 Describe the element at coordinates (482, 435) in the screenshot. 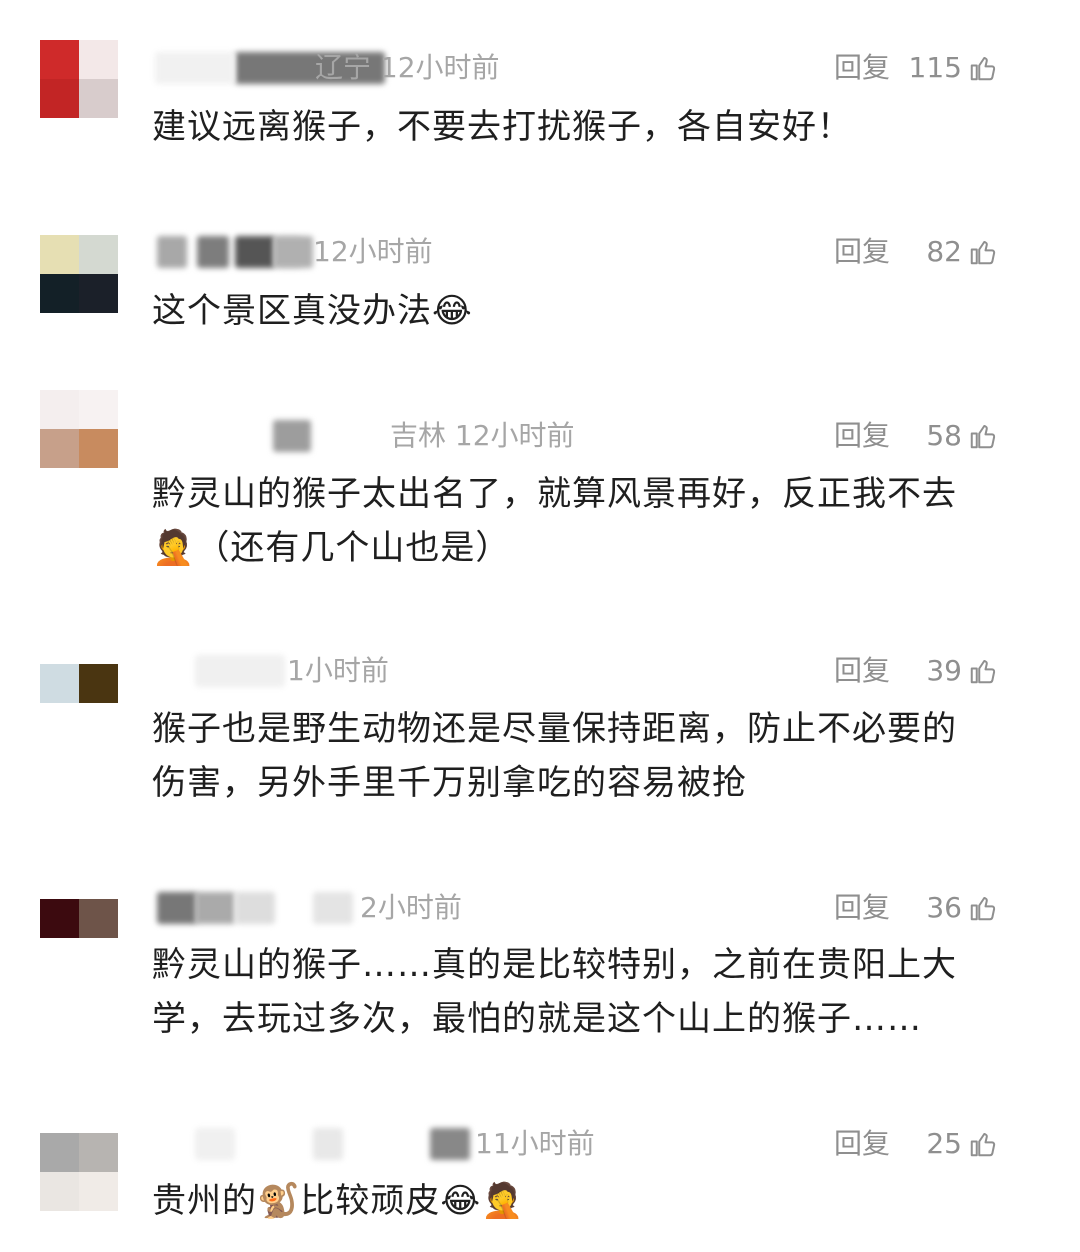

I see `location-time: 吉林 12小时前` at that location.